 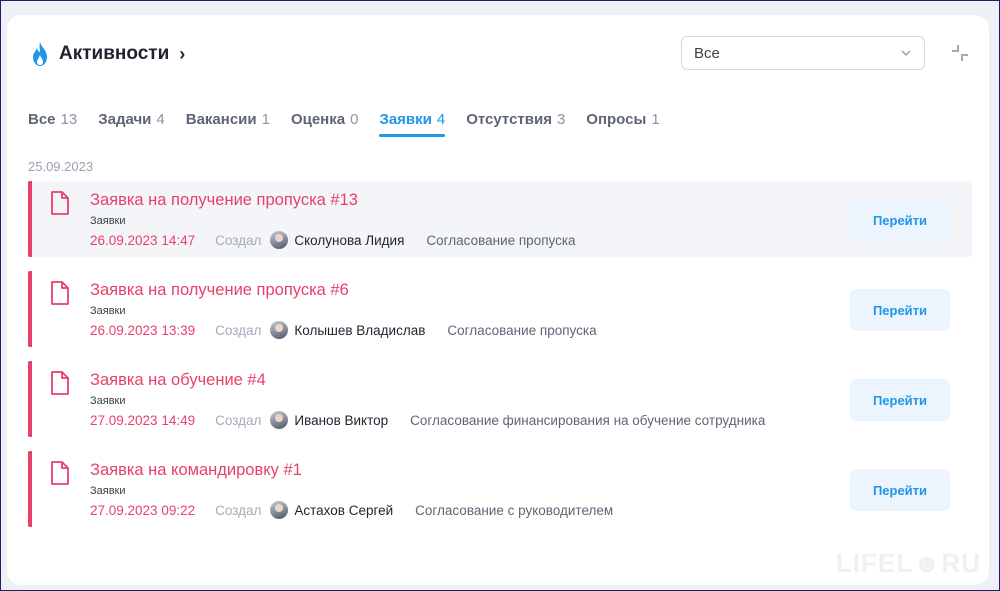 I want to click on chevron-down-icon, so click(x=906, y=53).